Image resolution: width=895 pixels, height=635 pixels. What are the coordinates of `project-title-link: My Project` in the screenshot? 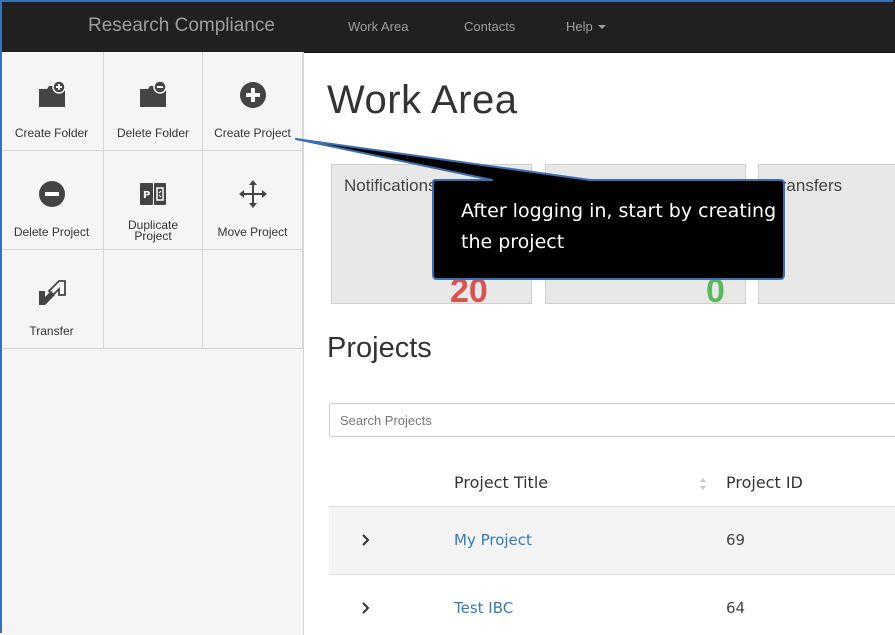 It's located at (493, 540).